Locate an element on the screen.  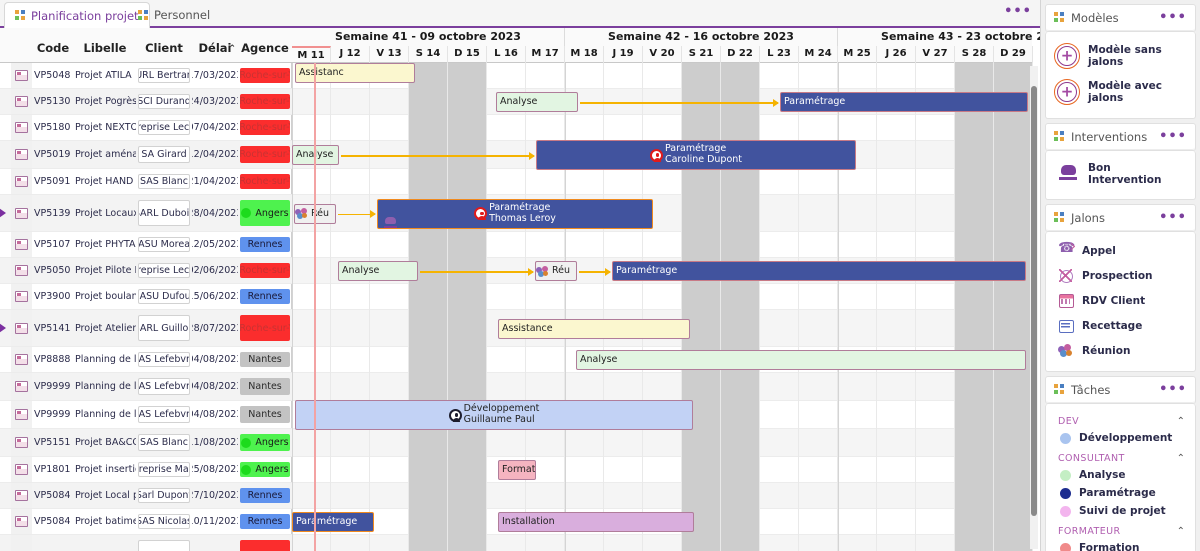
column-header-client: Client is located at coordinates (164, 51).